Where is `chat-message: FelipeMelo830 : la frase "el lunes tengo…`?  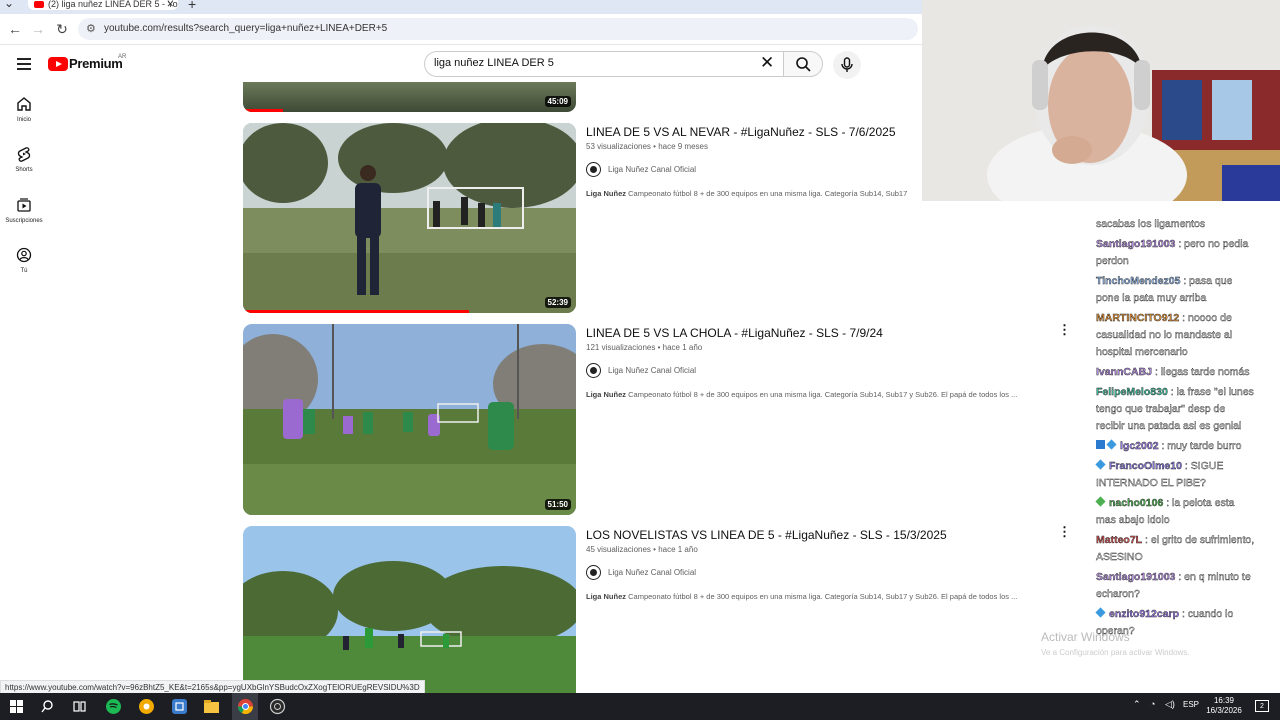
chat-message: FelipeMelo830 : la frase "el lunes tengo… is located at coordinates (1176, 409).